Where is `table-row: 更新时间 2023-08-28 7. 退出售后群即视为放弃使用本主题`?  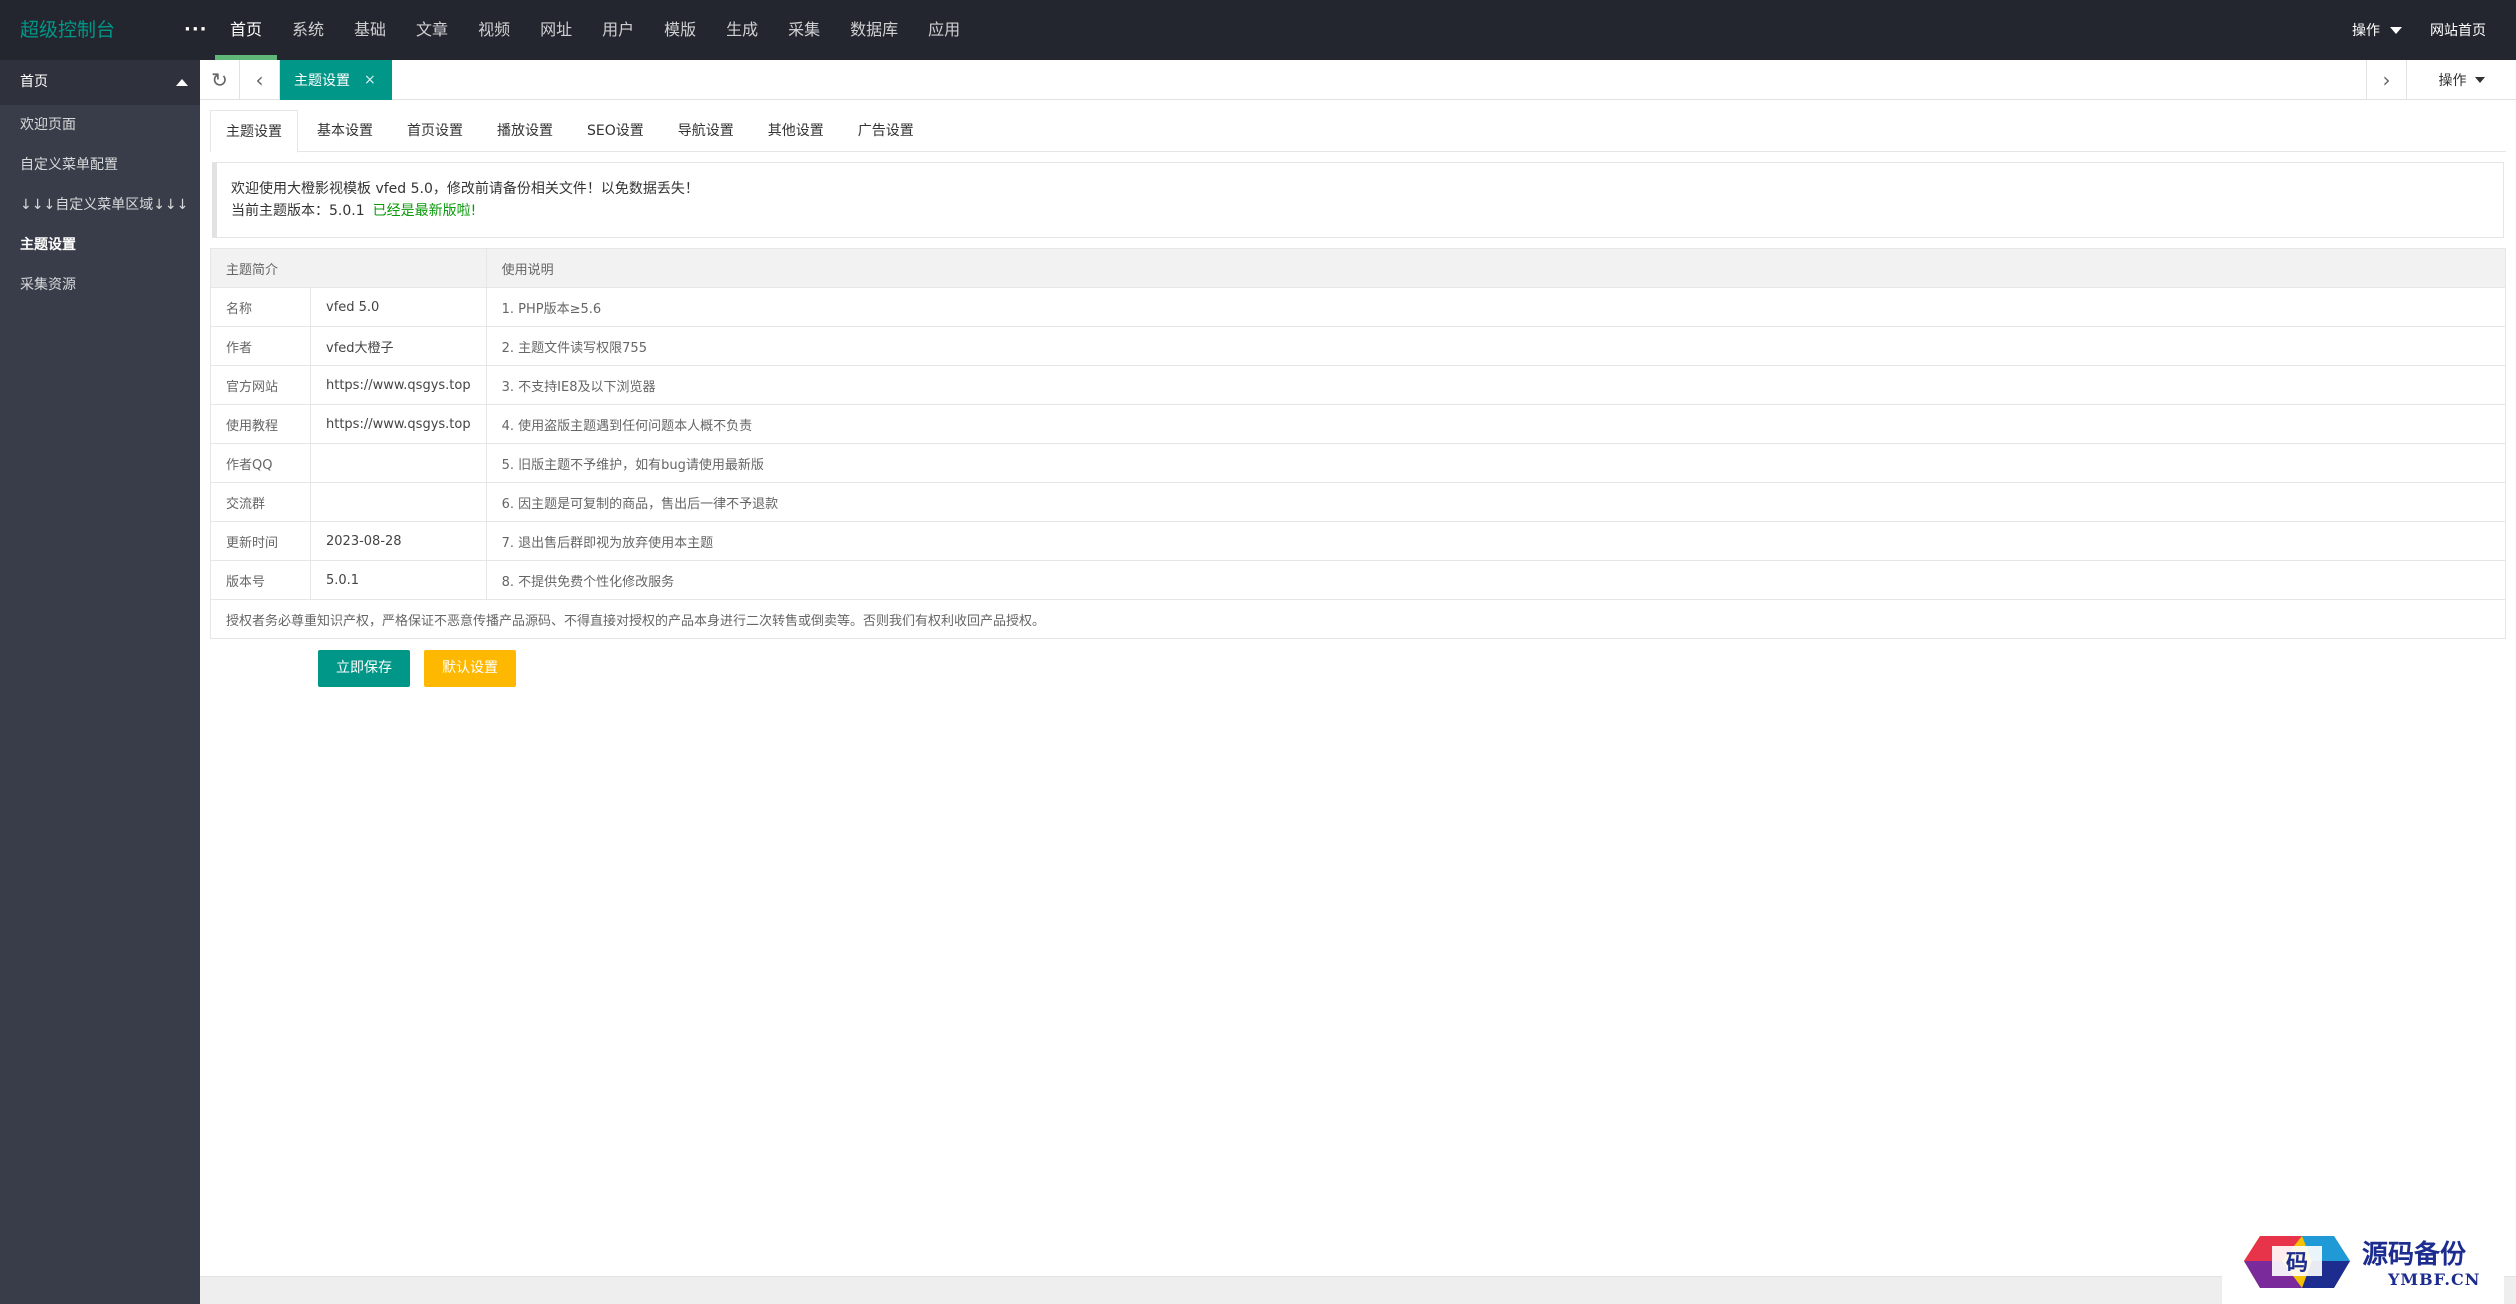
table-row: 更新时间 2023-08-28 7. 退出售后群即视为放弃使用本主题 is located at coordinates (1358, 541).